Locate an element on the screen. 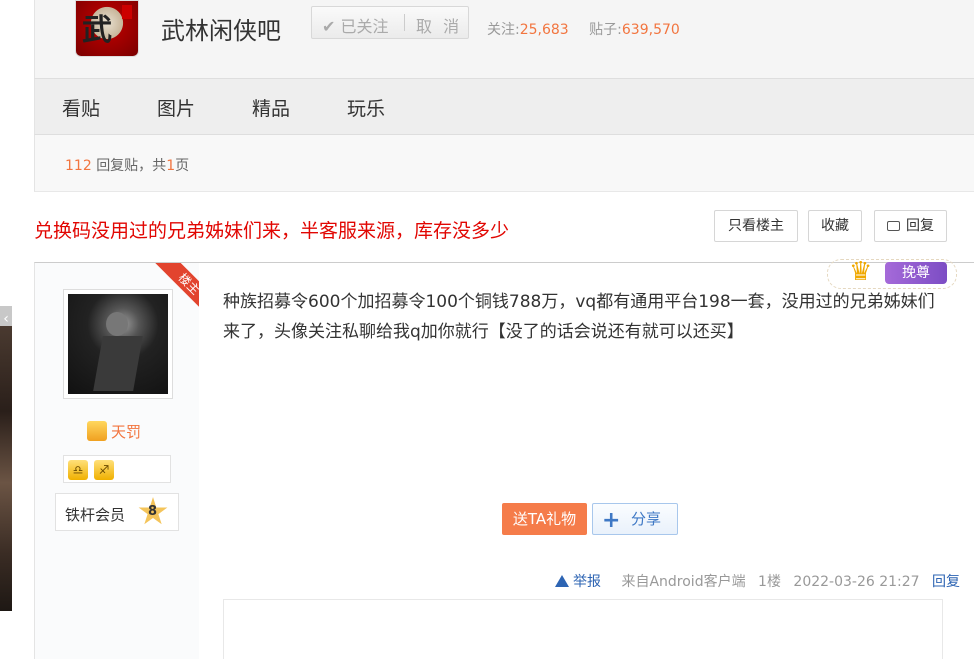  follow-control: ✔ 已关注 取 消 is located at coordinates (390, 22).